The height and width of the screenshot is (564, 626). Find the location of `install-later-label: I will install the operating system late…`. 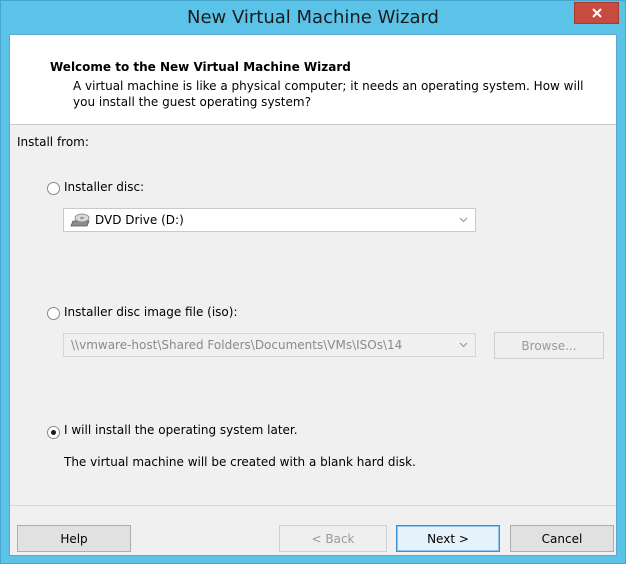

install-later-label: I will install the operating system late… is located at coordinates (181, 430).